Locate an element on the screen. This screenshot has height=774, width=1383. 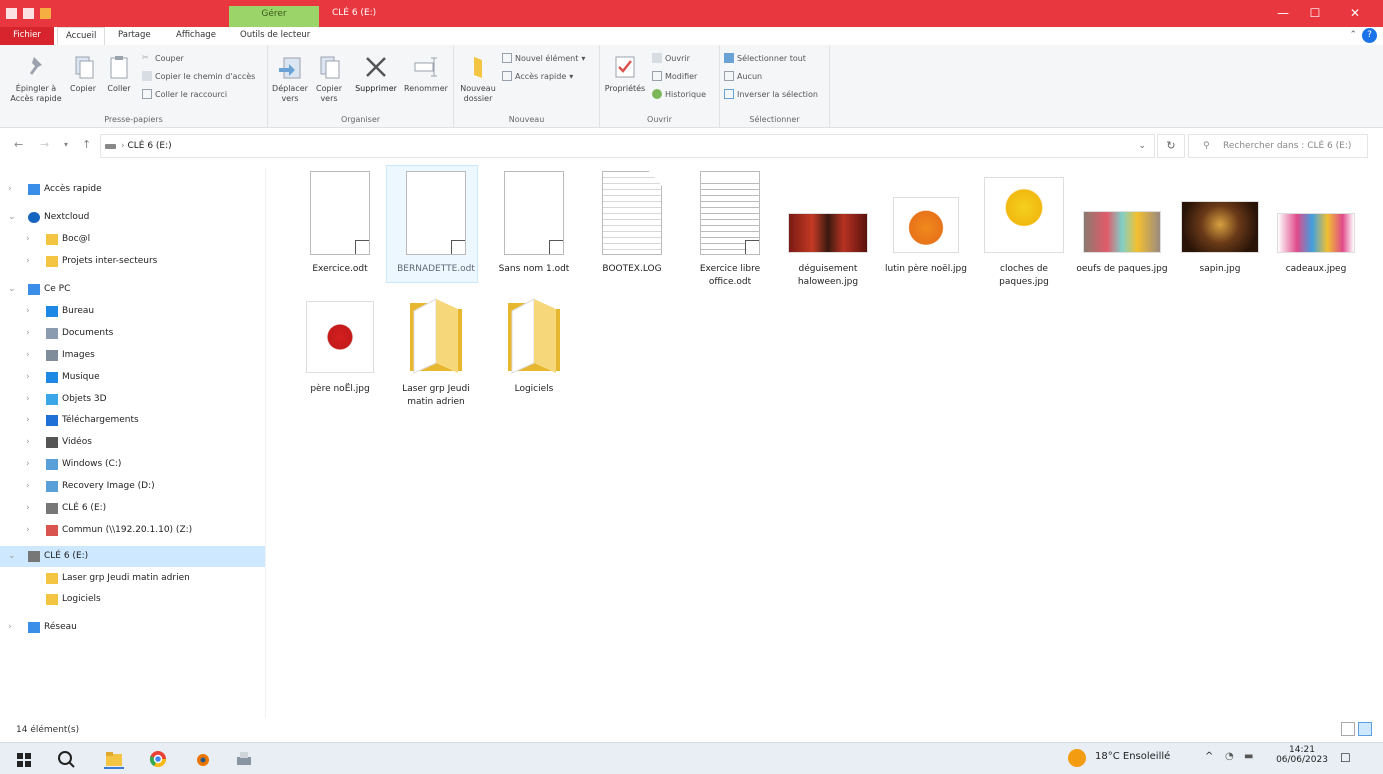
weather-sun-icon is located at coordinates (1077, 758).